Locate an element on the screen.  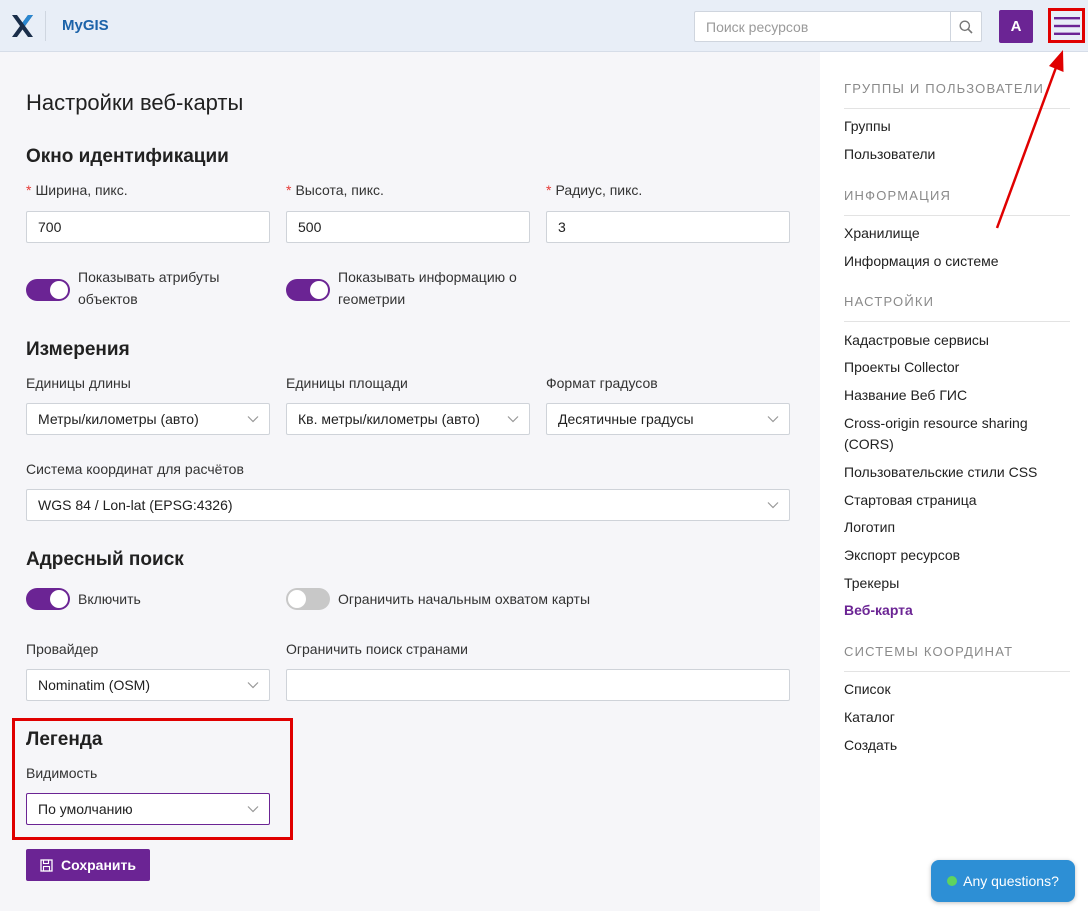
logo-divider is located at coordinates (45, 26).